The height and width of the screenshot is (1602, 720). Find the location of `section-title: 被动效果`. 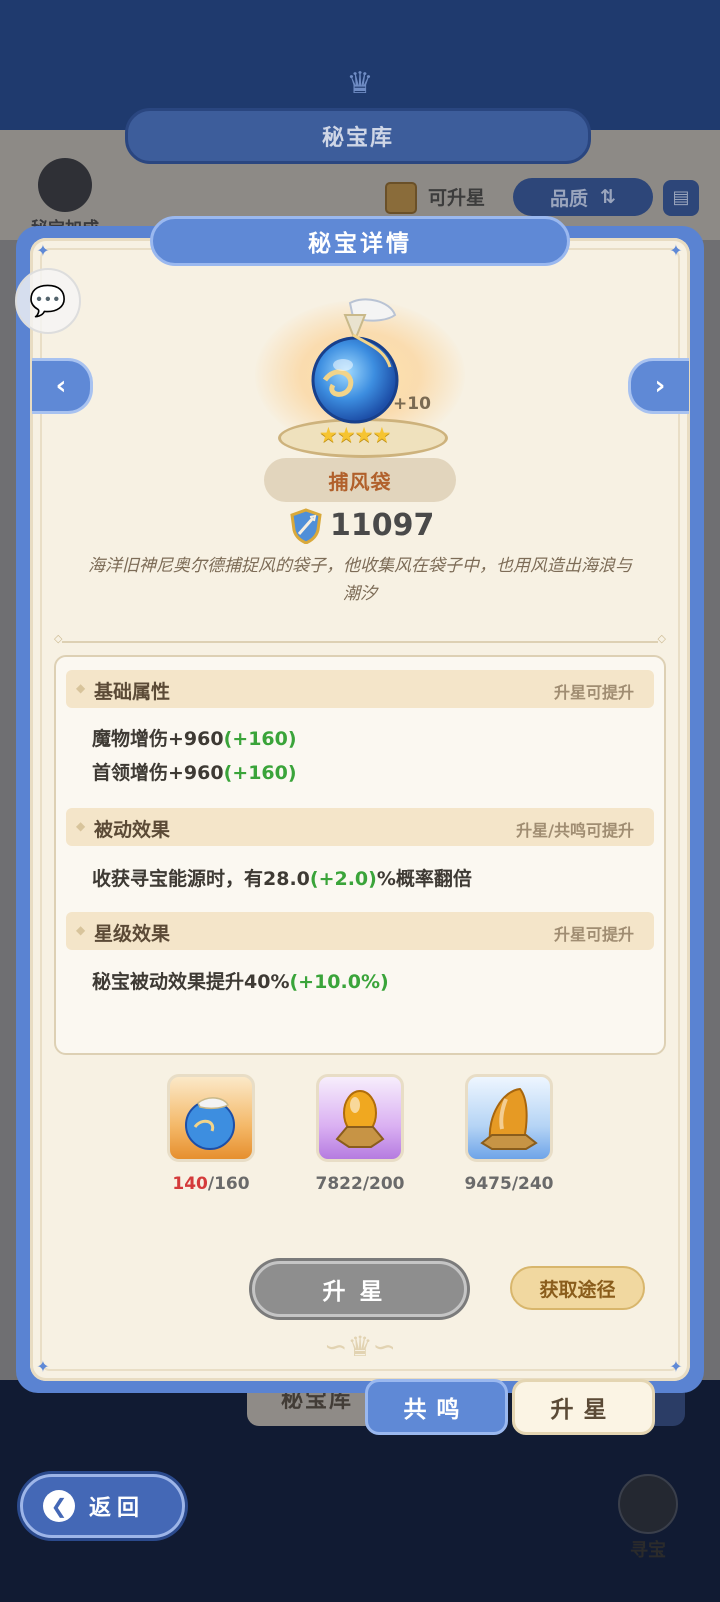

section-title: 被动效果 is located at coordinates (132, 830).